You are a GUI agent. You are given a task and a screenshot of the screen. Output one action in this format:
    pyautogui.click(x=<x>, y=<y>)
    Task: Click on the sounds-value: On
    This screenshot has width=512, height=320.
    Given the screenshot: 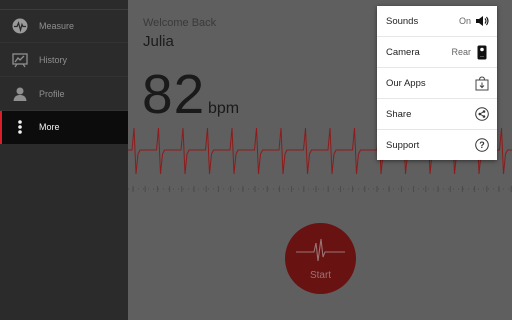 What is the action you would take?
    pyautogui.click(x=464, y=21)
    